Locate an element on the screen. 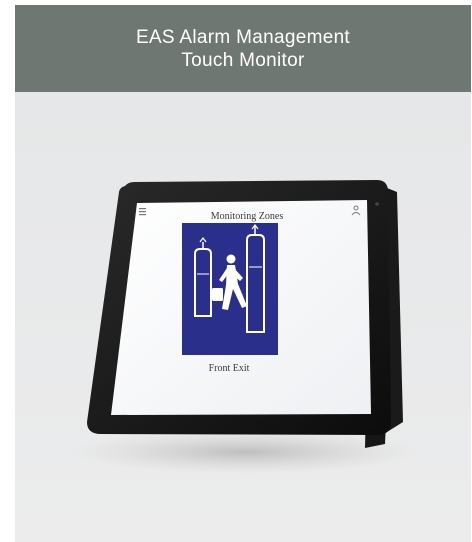  camera-icon is located at coordinates (377, 204).